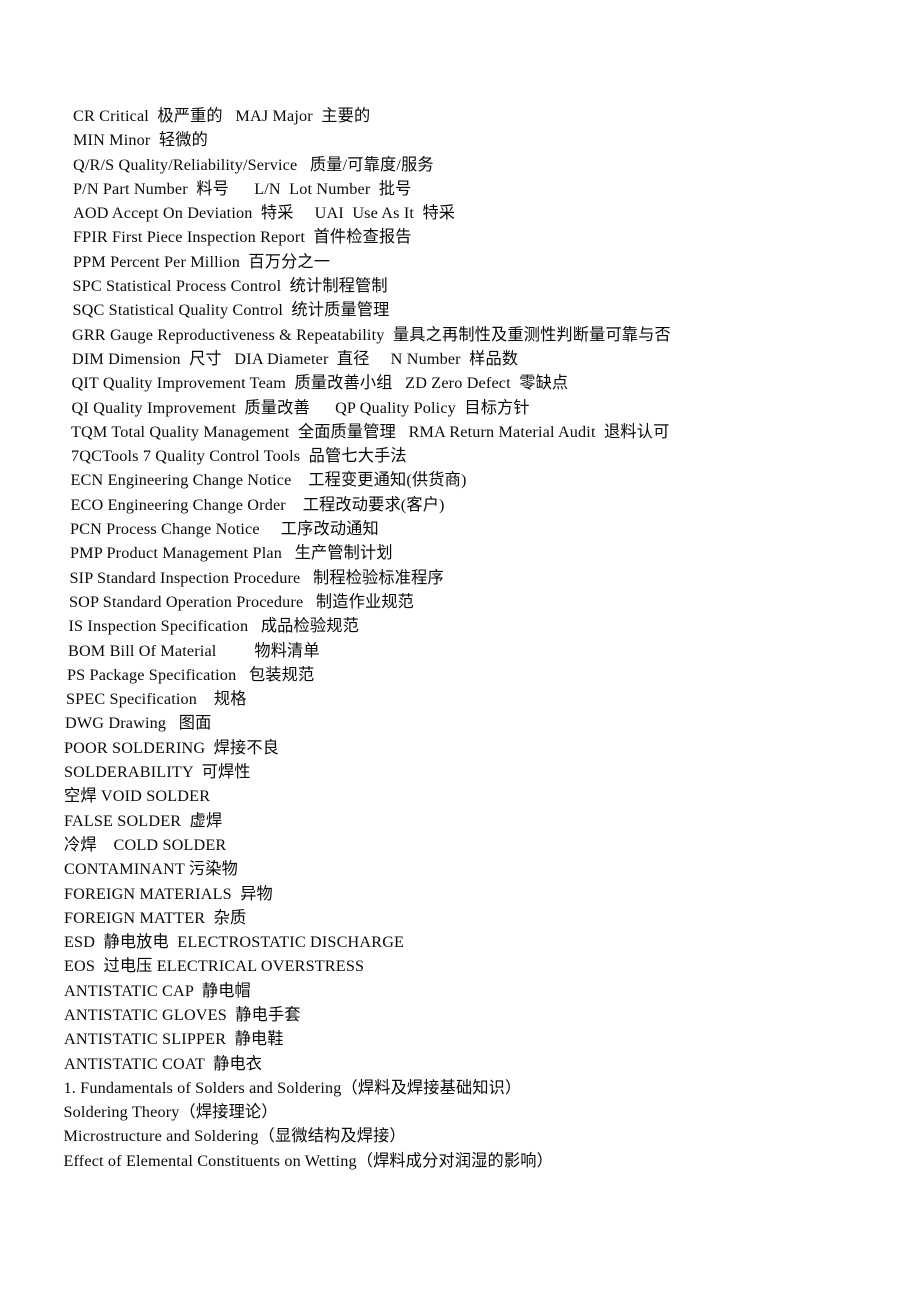 This screenshot has width=920, height=1302. What do you see at coordinates (191, 674) in the screenshot?
I see `glossary-line: PS Package Specification 包装规范` at bounding box center [191, 674].